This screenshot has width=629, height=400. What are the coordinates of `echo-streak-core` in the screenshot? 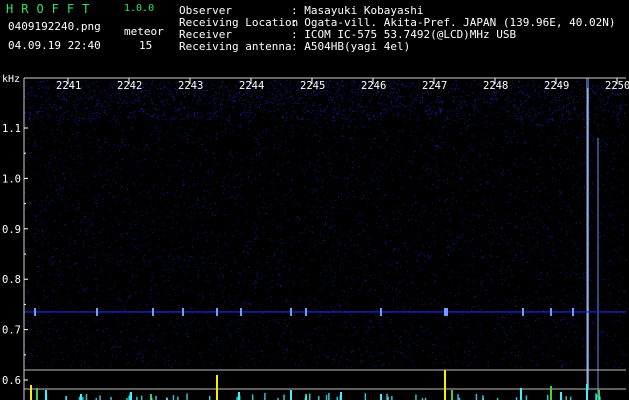 It's located at (588, 238).